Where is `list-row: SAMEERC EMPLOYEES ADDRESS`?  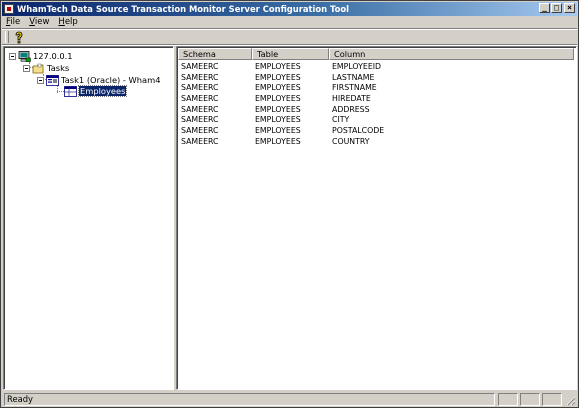
list-row: SAMEERC EMPLOYEES ADDRESS is located at coordinates (353, 110).